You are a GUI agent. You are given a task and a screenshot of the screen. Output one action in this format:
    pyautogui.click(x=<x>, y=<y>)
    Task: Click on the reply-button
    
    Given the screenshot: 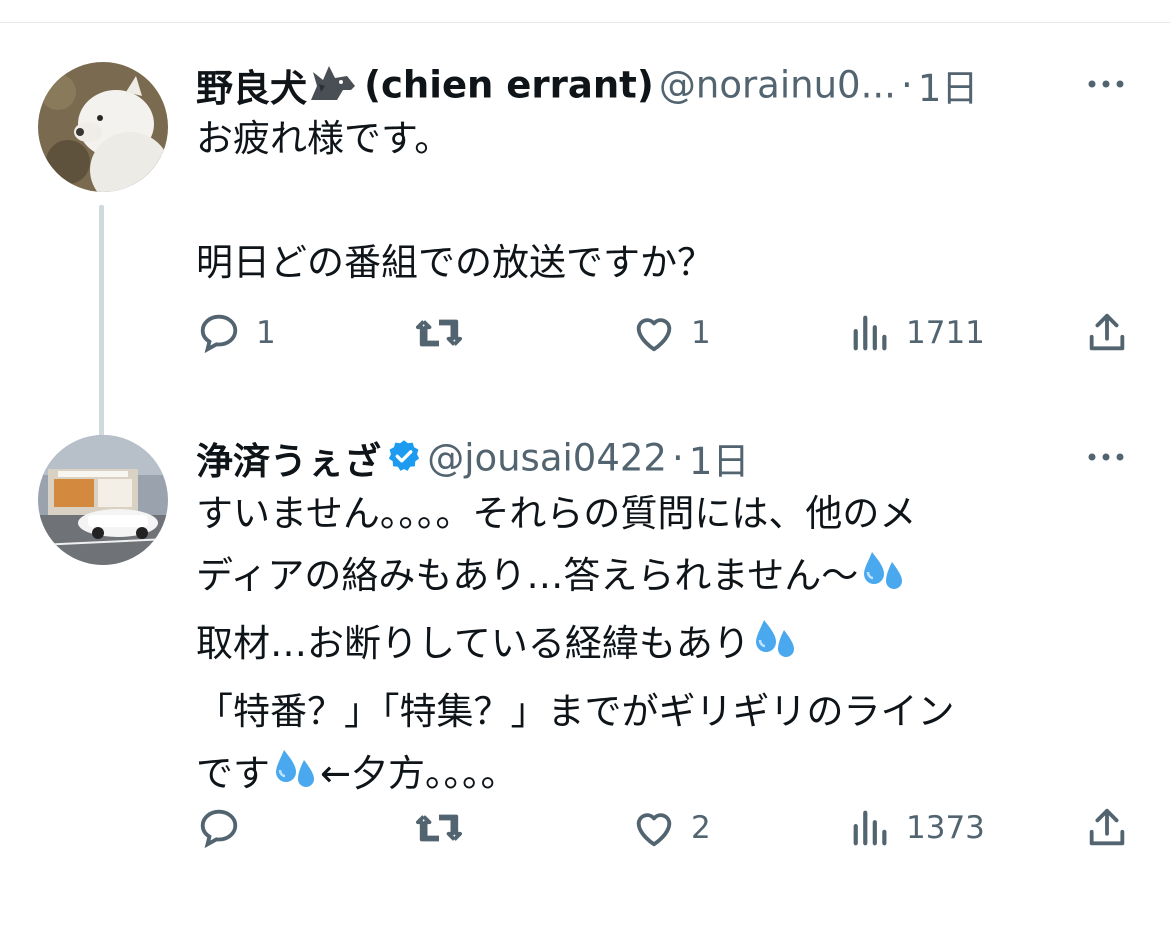 What is the action you would take?
    pyautogui.click(x=226, y=828)
    